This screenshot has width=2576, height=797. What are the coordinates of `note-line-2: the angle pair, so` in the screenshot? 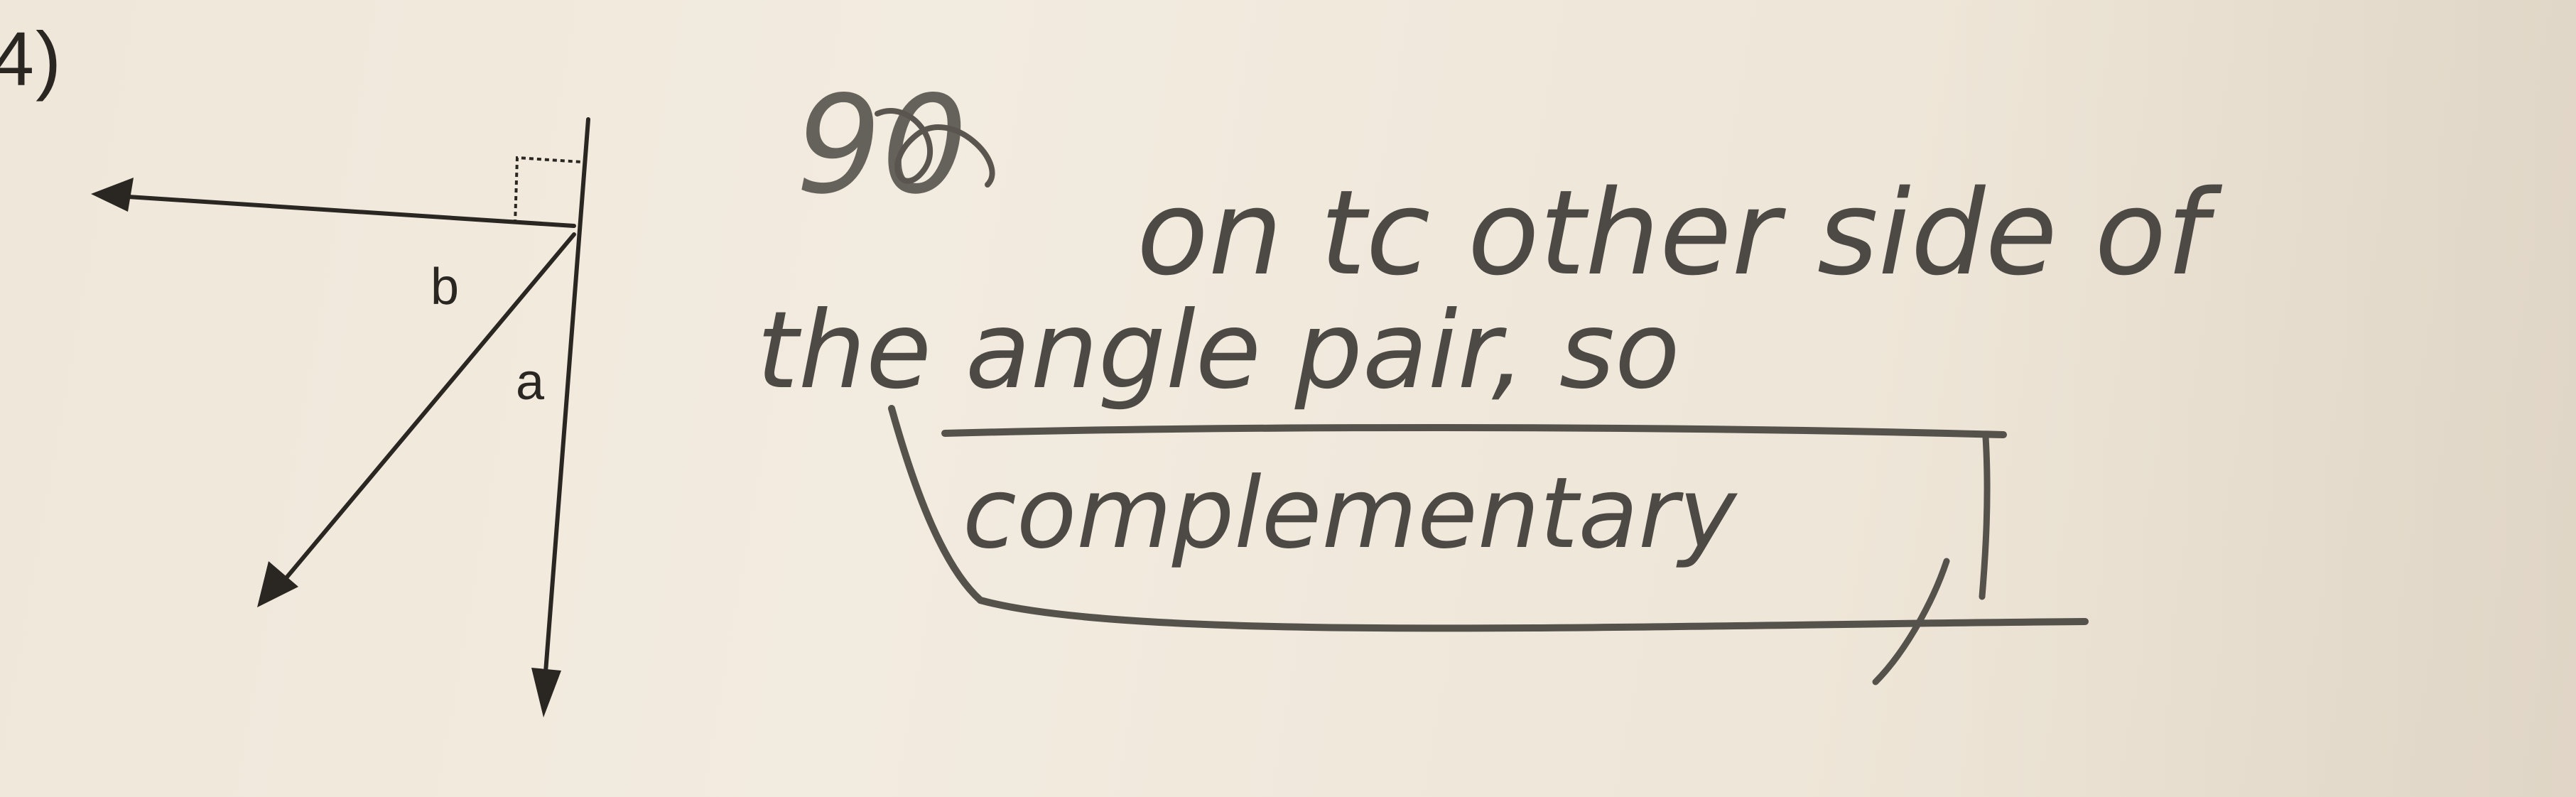 It's located at (1218, 351).